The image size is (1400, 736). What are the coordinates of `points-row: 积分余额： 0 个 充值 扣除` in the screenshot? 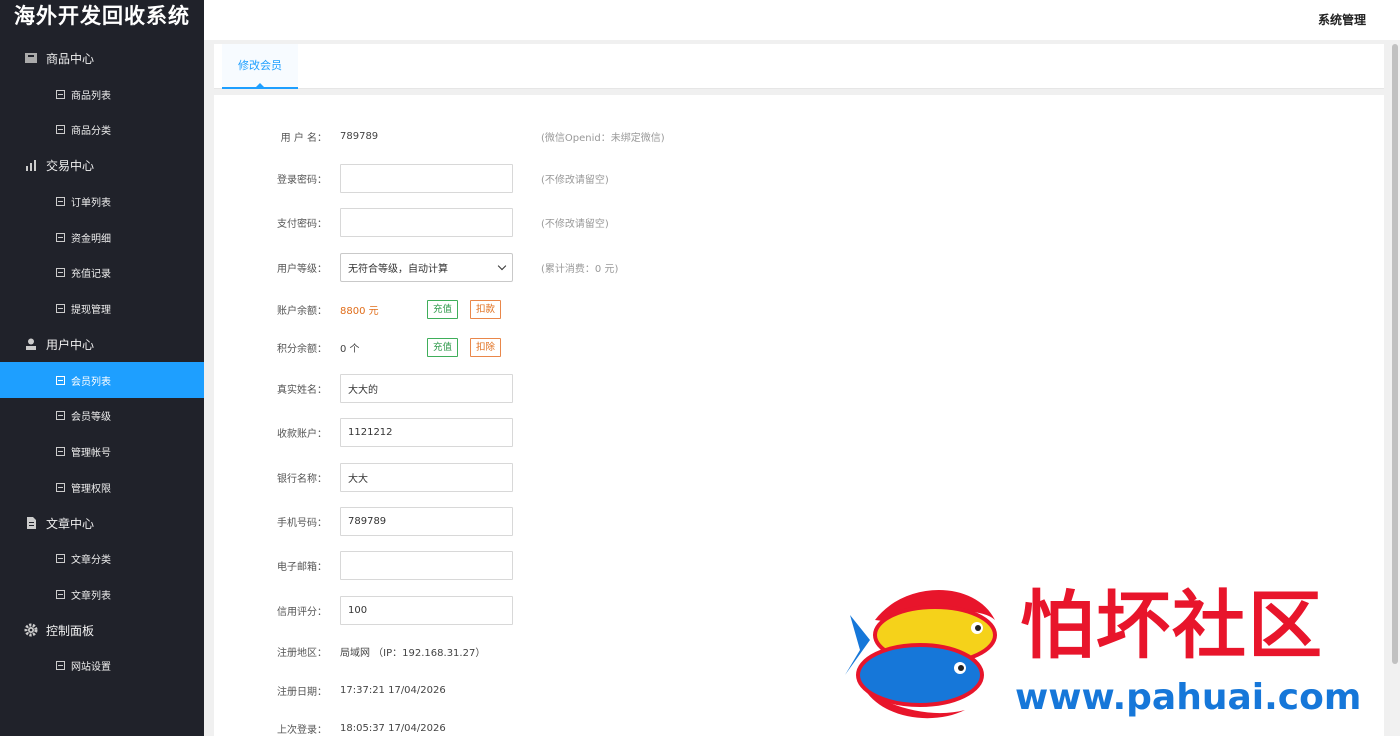 It's located at (564, 347).